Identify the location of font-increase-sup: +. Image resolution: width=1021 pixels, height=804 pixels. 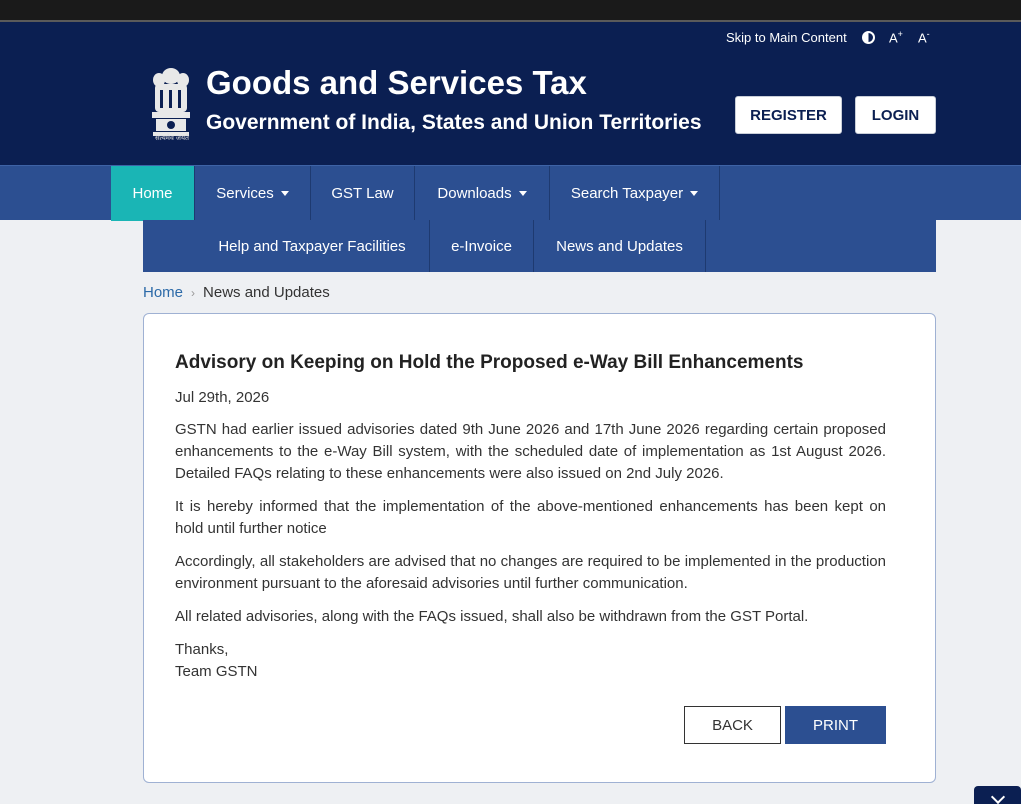
(900, 34).